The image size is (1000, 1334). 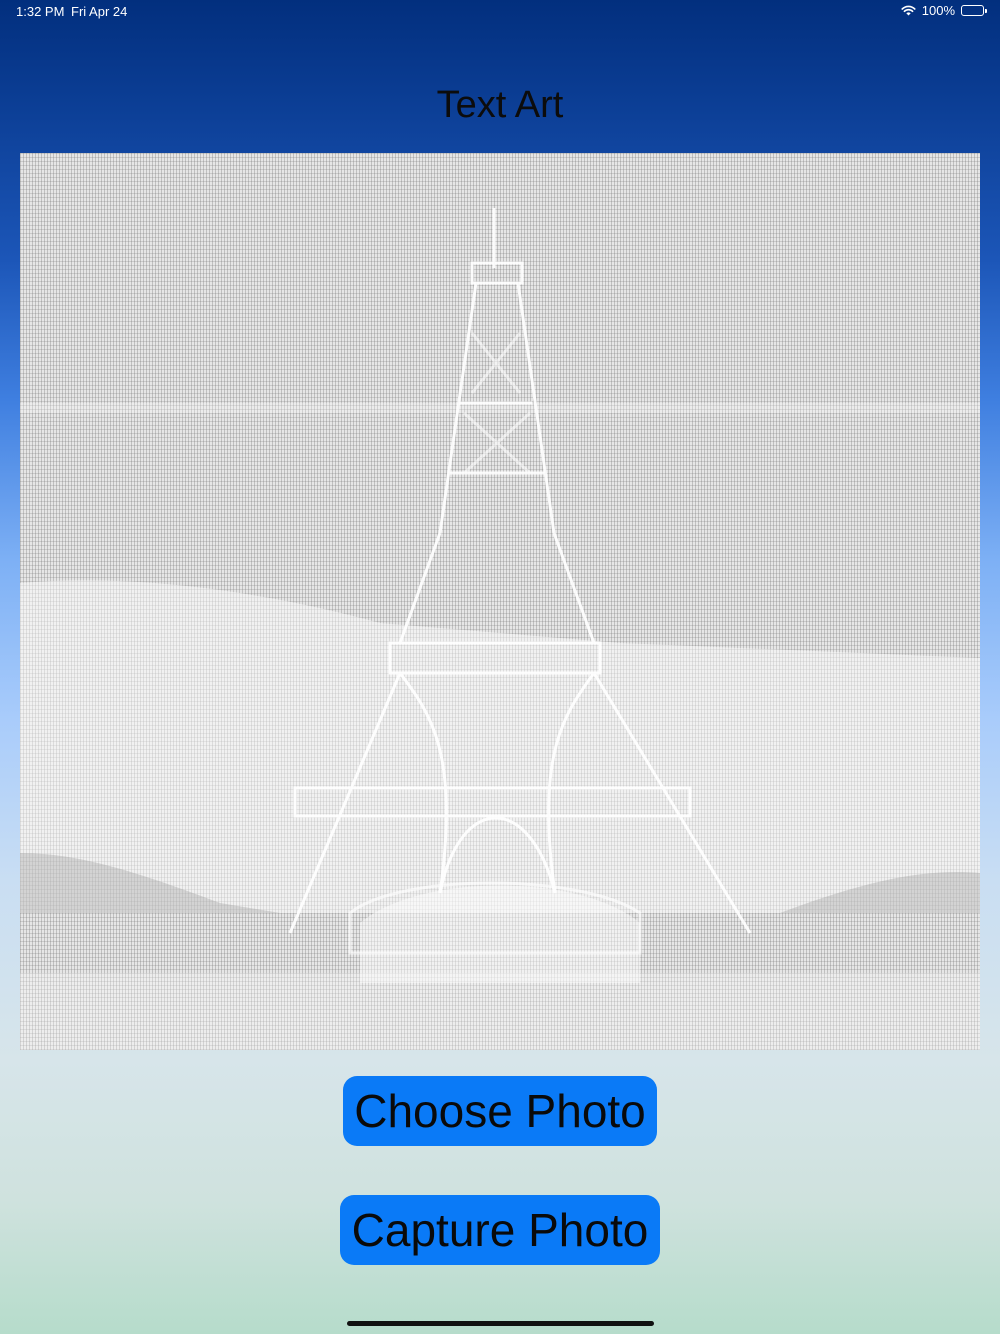 I want to click on capture-photo-button: Capture Photo, so click(x=500, y=1230).